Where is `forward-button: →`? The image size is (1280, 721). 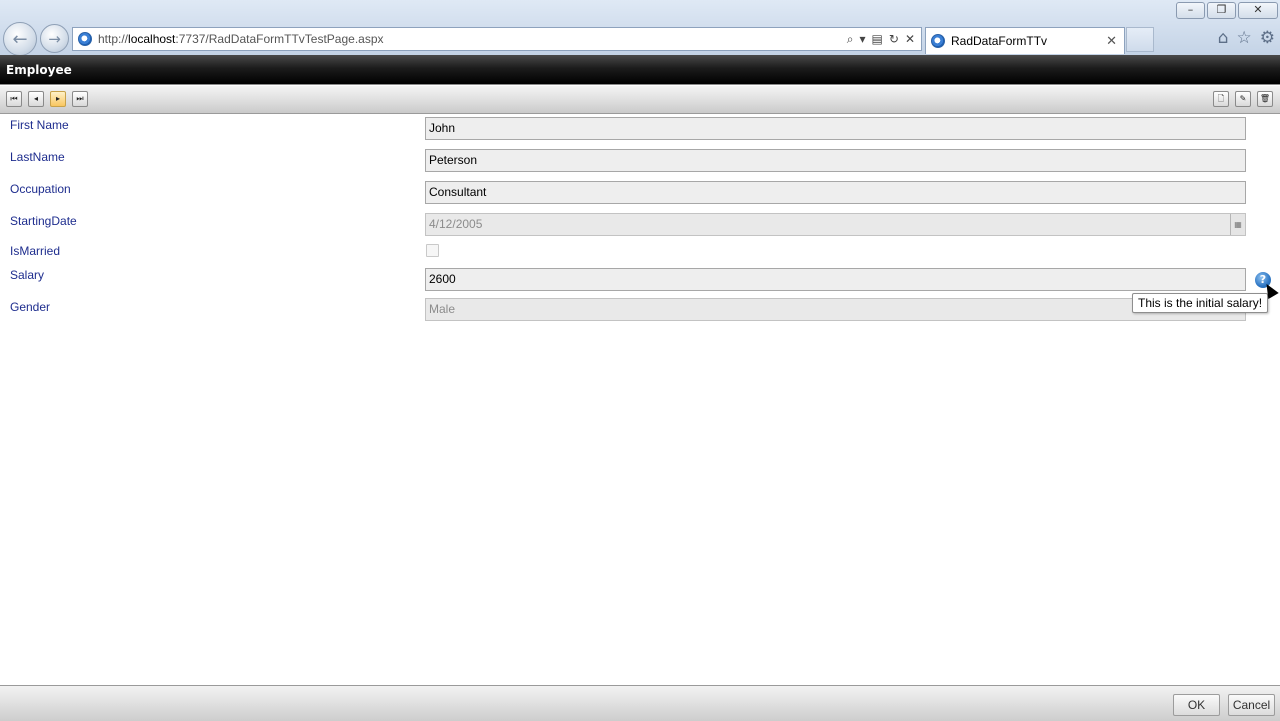 forward-button: → is located at coordinates (54, 38).